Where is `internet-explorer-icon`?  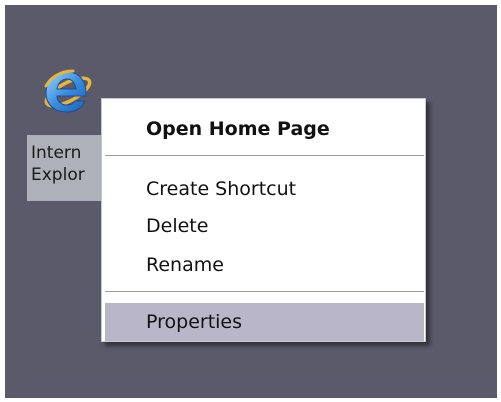 internet-explorer-icon is located at coordinates (68, 91).